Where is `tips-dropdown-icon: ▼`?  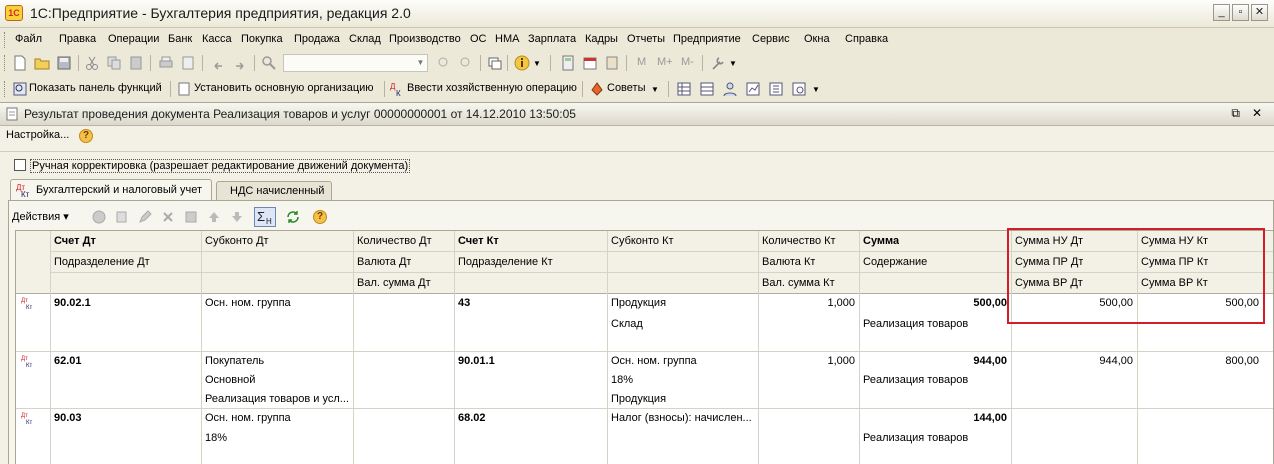 tips-dropdown-icon: ▼ is located at coordinates (655, 89).